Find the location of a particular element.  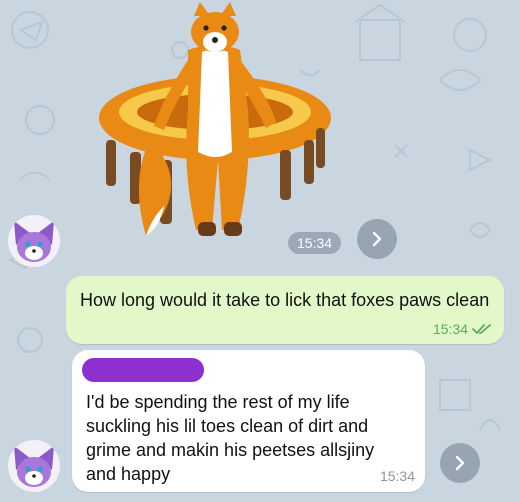

double-check-icon is located at coordinates (481, 329).